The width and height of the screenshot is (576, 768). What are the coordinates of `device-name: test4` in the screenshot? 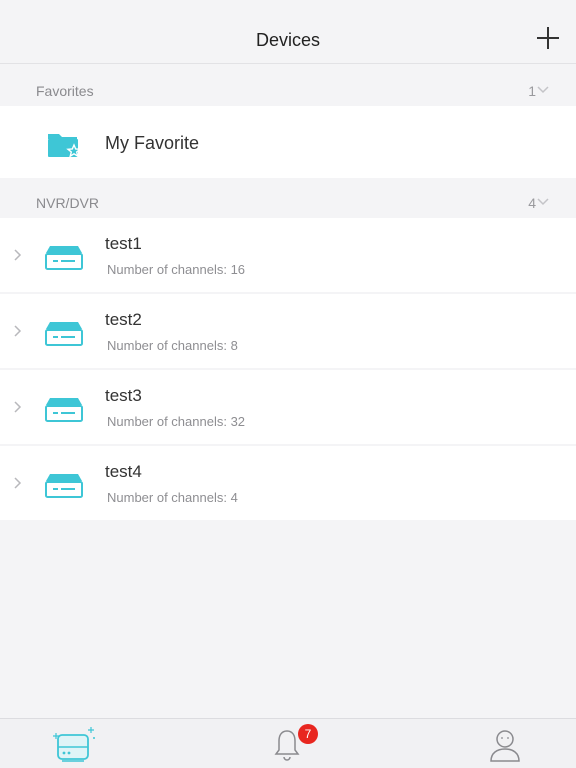 It's located at (123, 471).